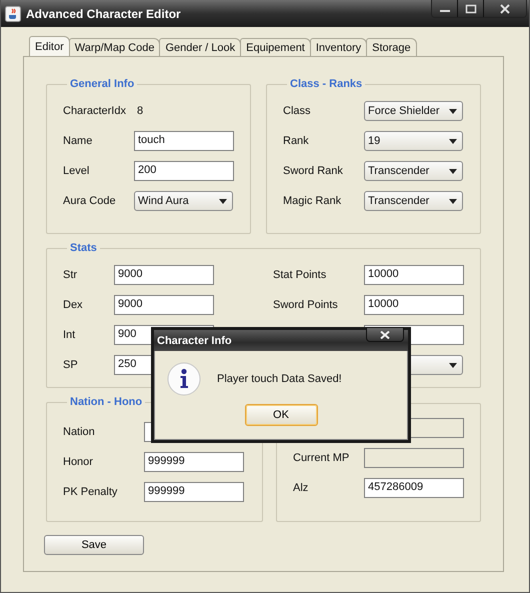 The height and width of the screenshot is (593, 530). Describe the element at coordinates (78, 462) in the screenshot. I see `field-label: Honor` at that location.